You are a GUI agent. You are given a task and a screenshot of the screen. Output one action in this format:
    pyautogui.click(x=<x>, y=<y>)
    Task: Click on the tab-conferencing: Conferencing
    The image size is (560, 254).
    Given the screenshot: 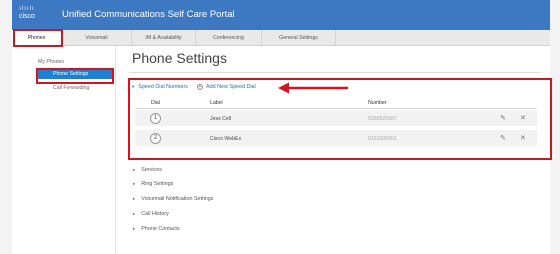 What is the action you would take?
    pyautogui.click(x=229, y=38)
    